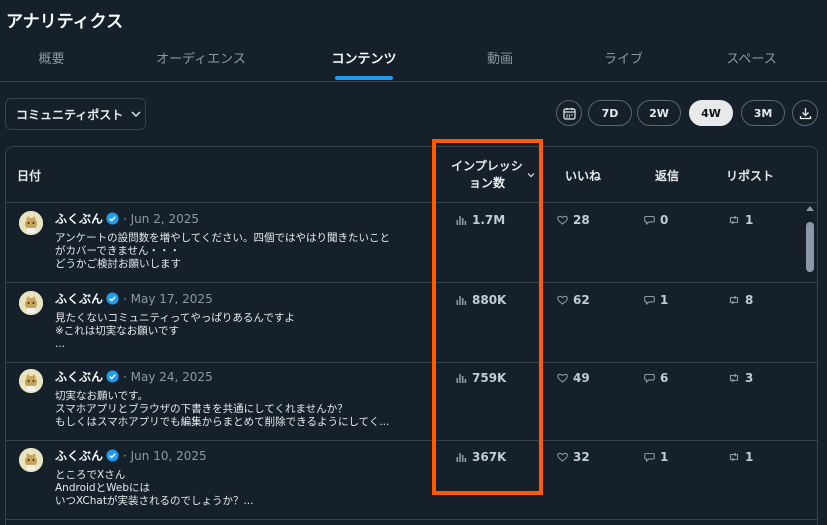 The height and width of the screenshot is (525, 827). What do you see at coordinates (165, 455) in the screenshot?
I see `post-date: · Jun 10, 2025` at bounding box center [165, 455].